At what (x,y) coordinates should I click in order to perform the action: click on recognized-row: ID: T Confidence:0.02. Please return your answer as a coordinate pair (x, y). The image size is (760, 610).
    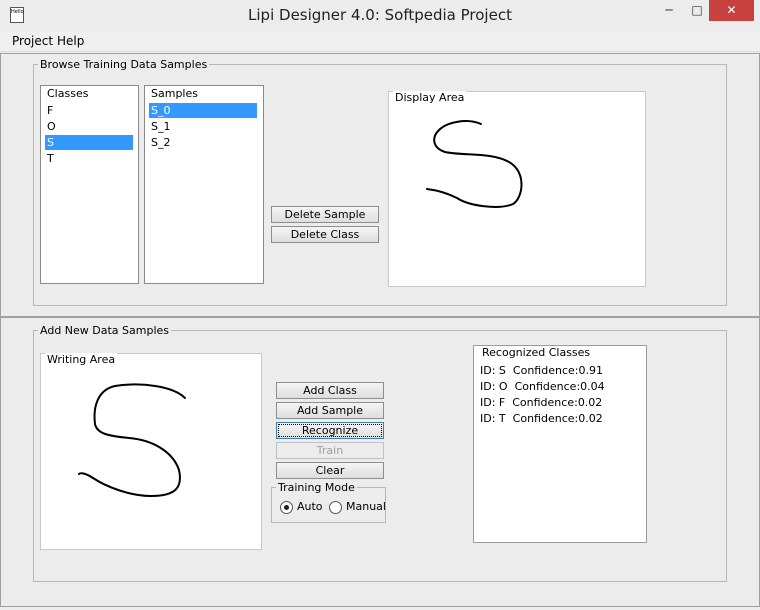
    Looking at the image, I should click on (541, 418).